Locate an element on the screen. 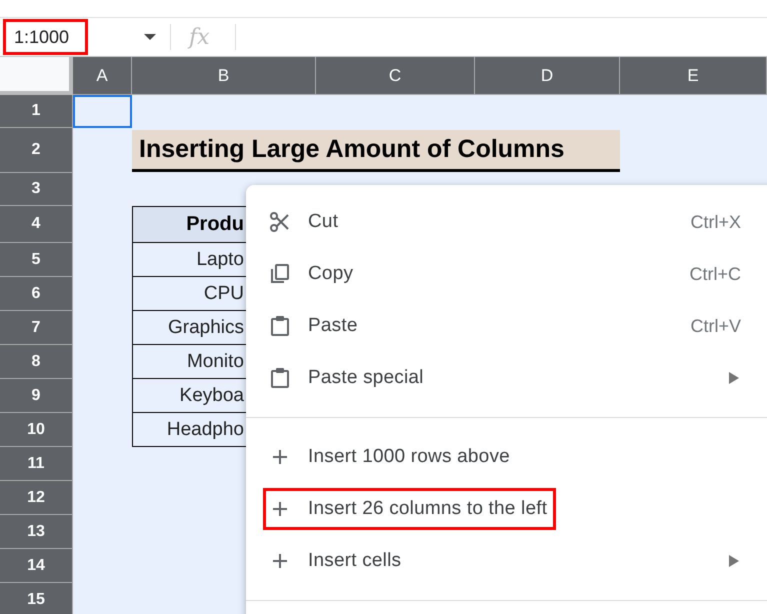  row-header: 11 is located at coordinates (36, 464).